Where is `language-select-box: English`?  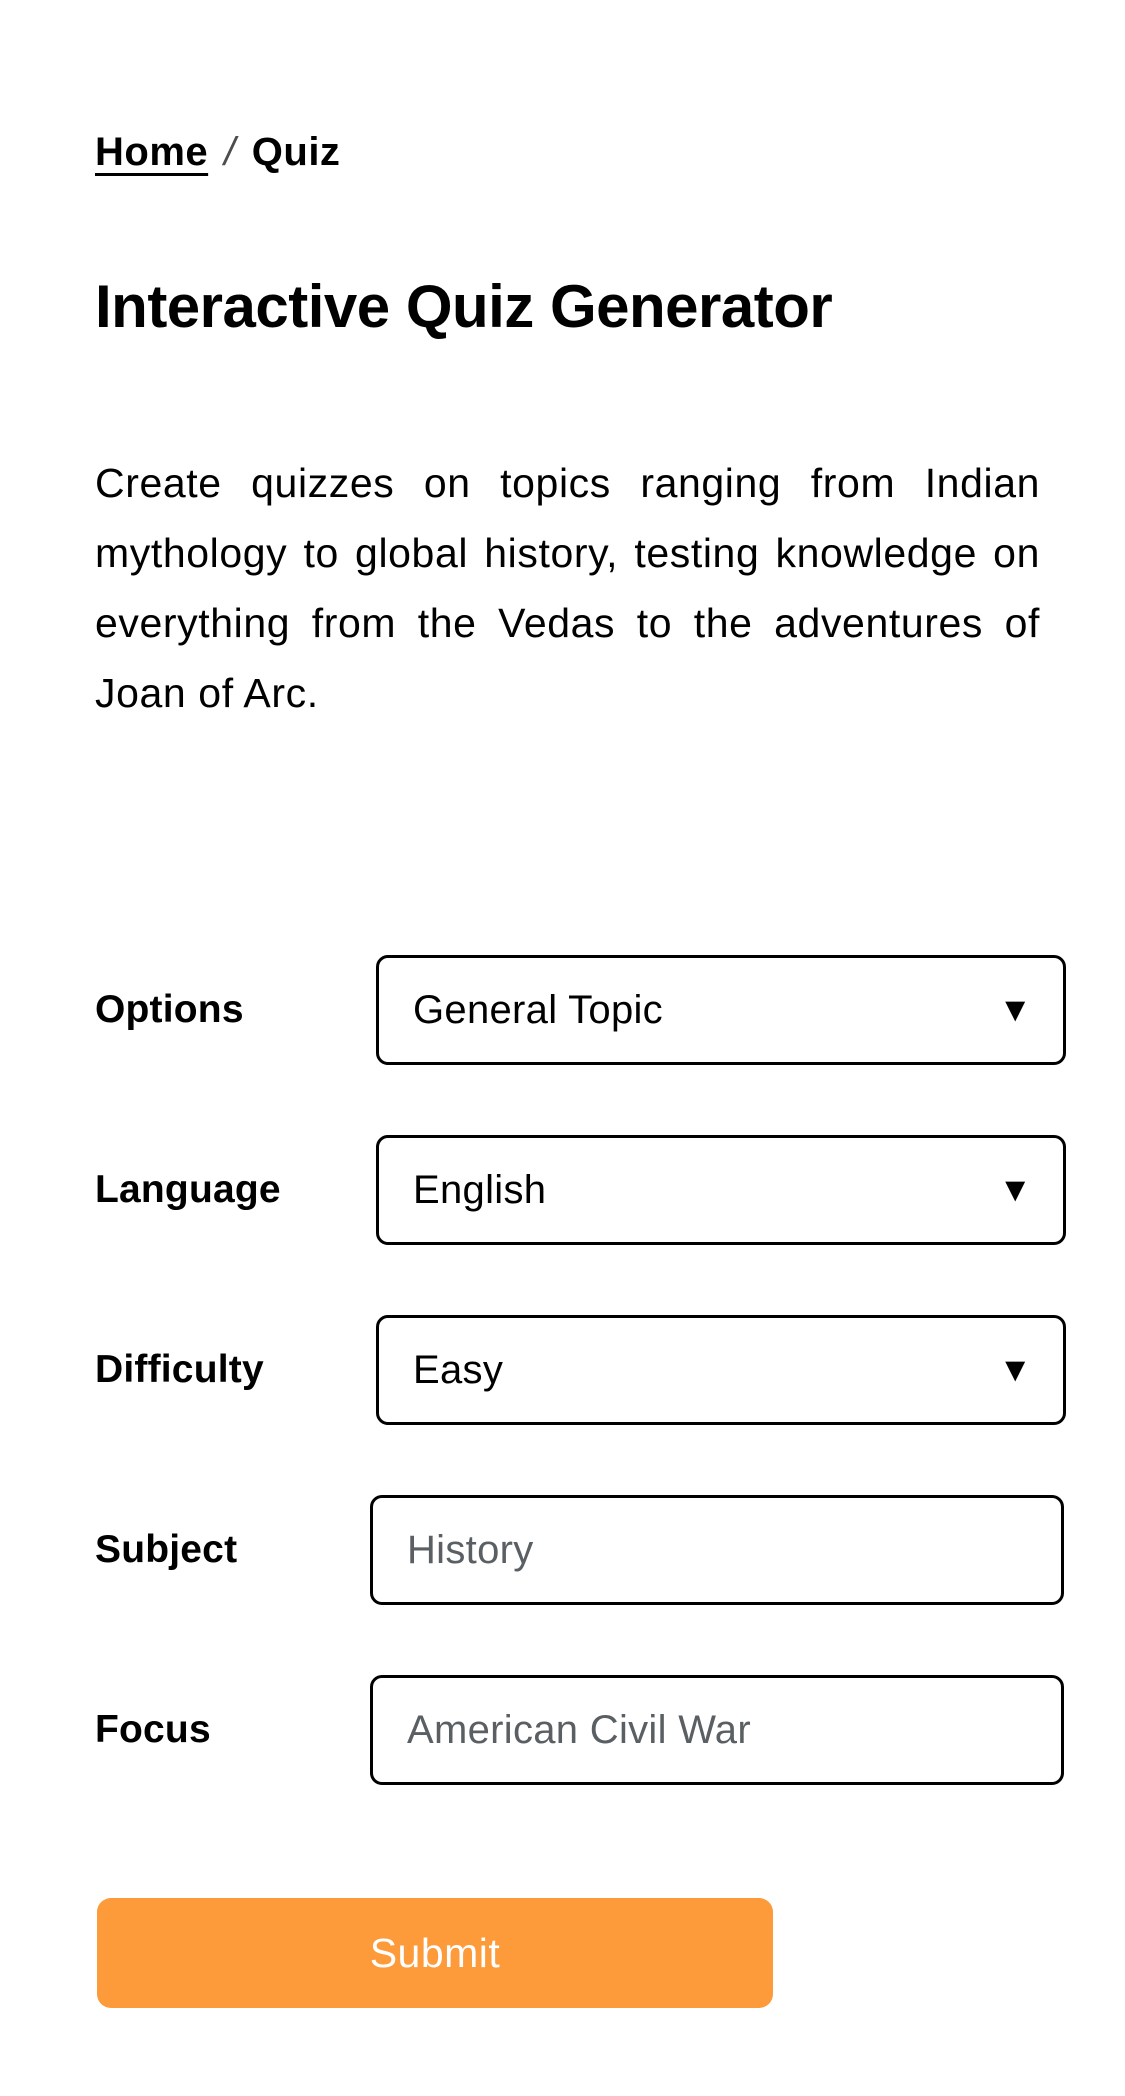
language-select-box: English is located at coordinates (721, 1190).